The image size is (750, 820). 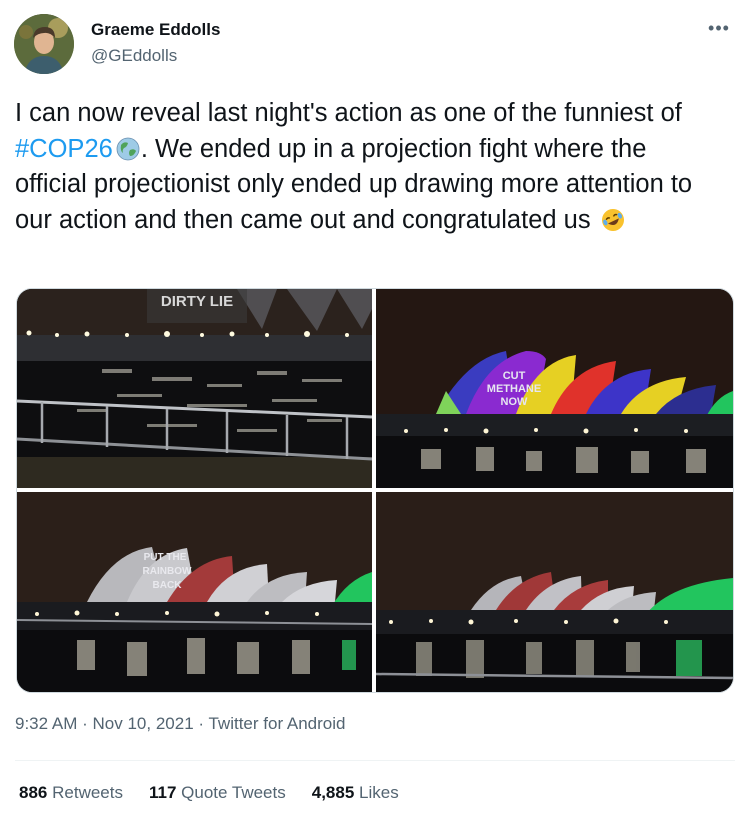 I want to click on avatar, so click(x=44, y=44).